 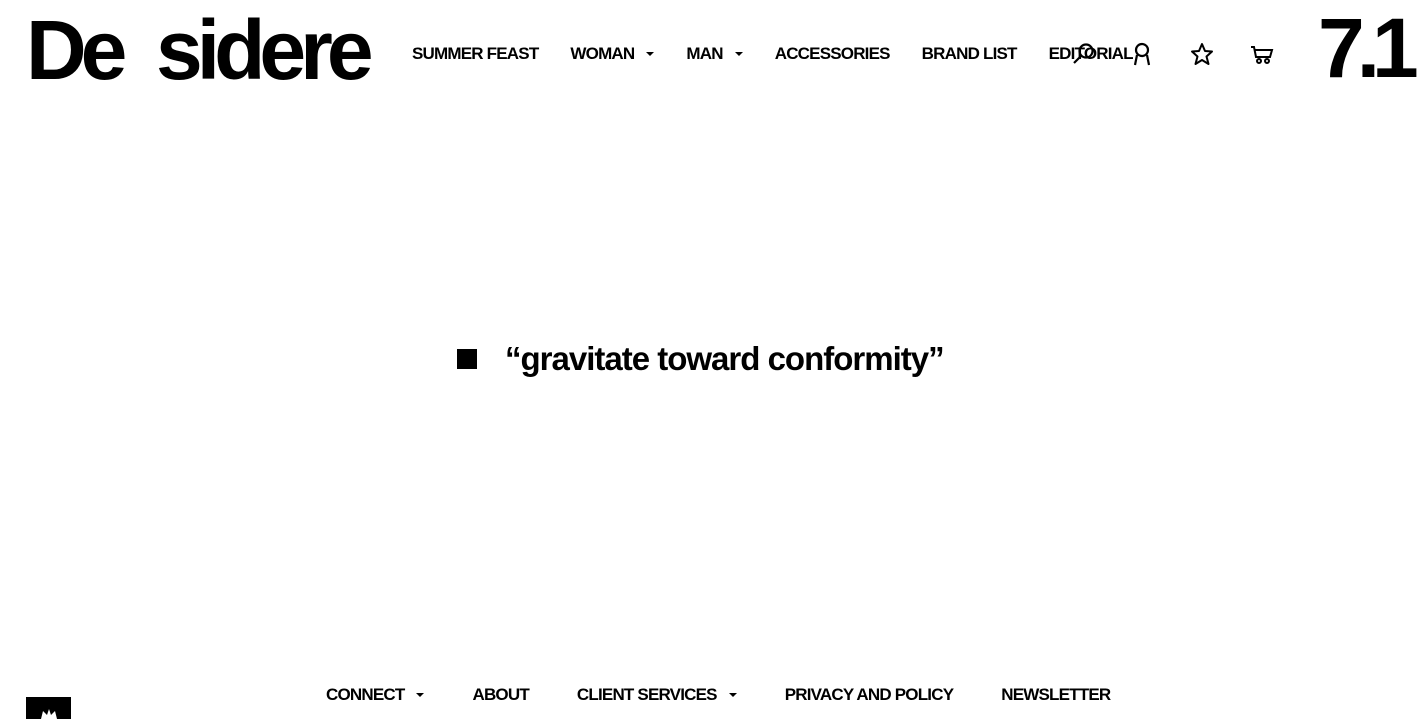 I want to click on footer-item-label: CONNECT, so click(x=365, y=694).